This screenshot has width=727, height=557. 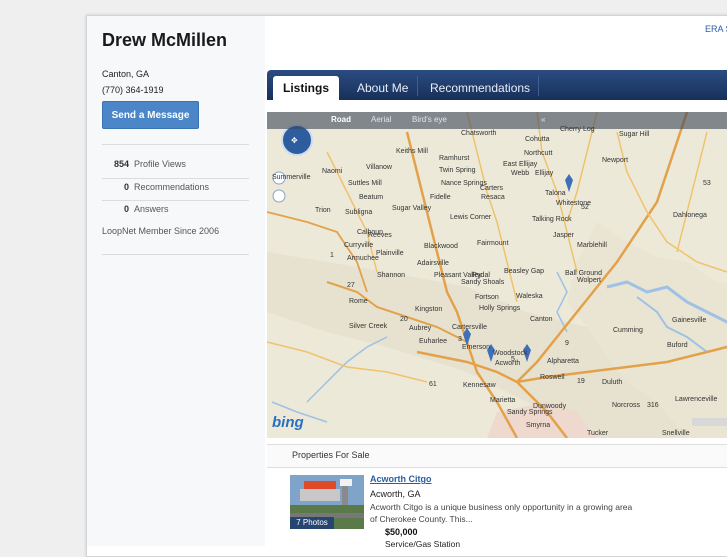 What do you see at coordinates (615, 160) in the screenshot?
I see `map-city-label: Newport` at bounding box center [615, 160].